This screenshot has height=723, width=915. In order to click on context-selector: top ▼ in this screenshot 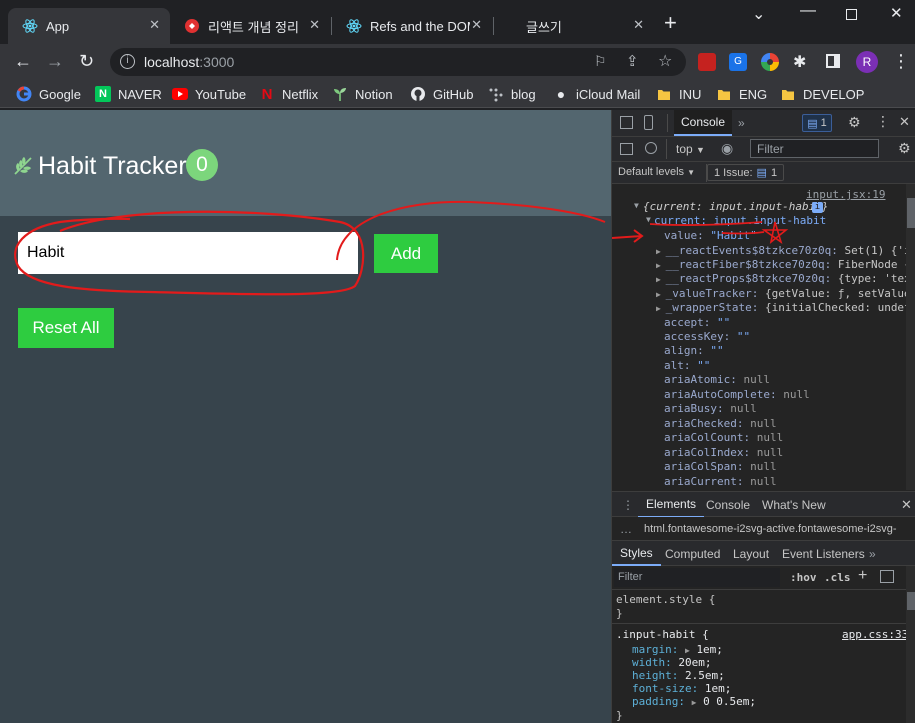, I will do `click(690, 149)`.